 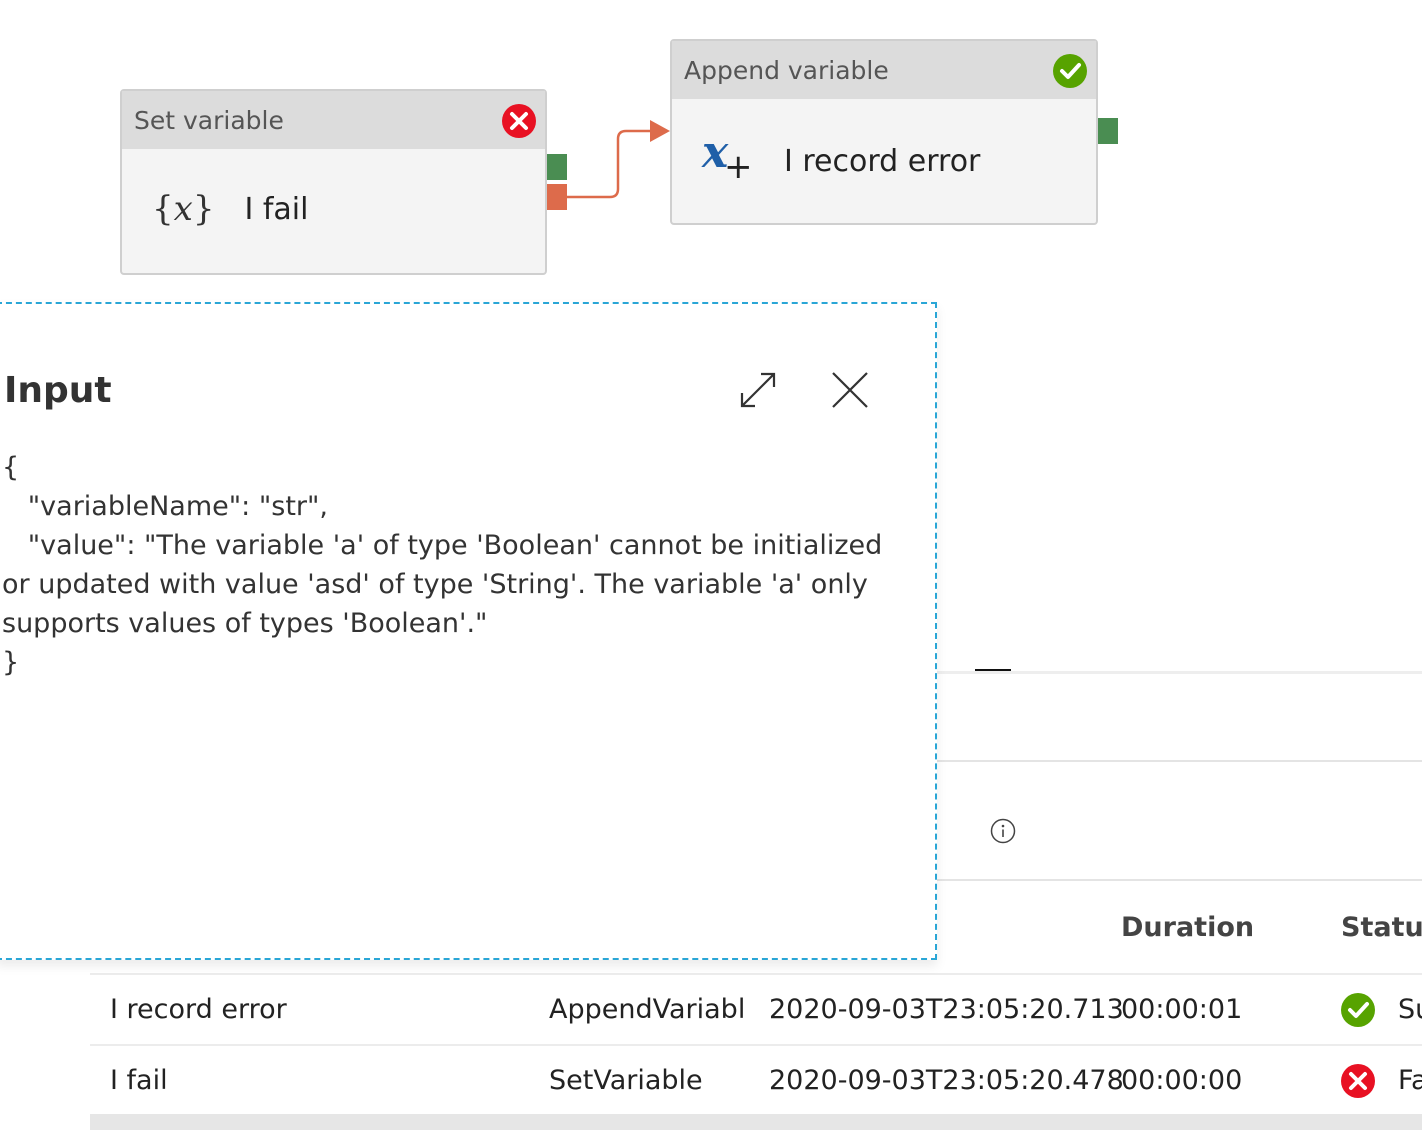 I want to click on activity-name: I record error, so click(x=882, y=161).